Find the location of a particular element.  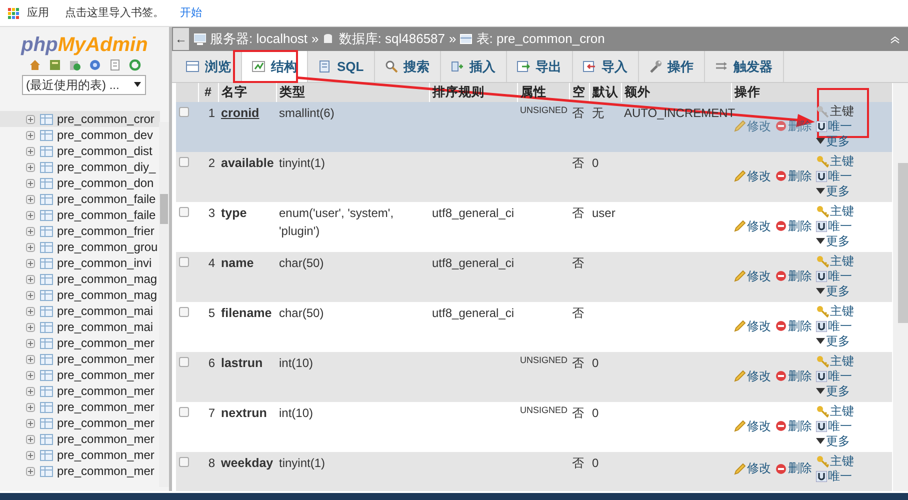

table-tree-item: pre_common_diy_ is located at coordinates (80, 167).